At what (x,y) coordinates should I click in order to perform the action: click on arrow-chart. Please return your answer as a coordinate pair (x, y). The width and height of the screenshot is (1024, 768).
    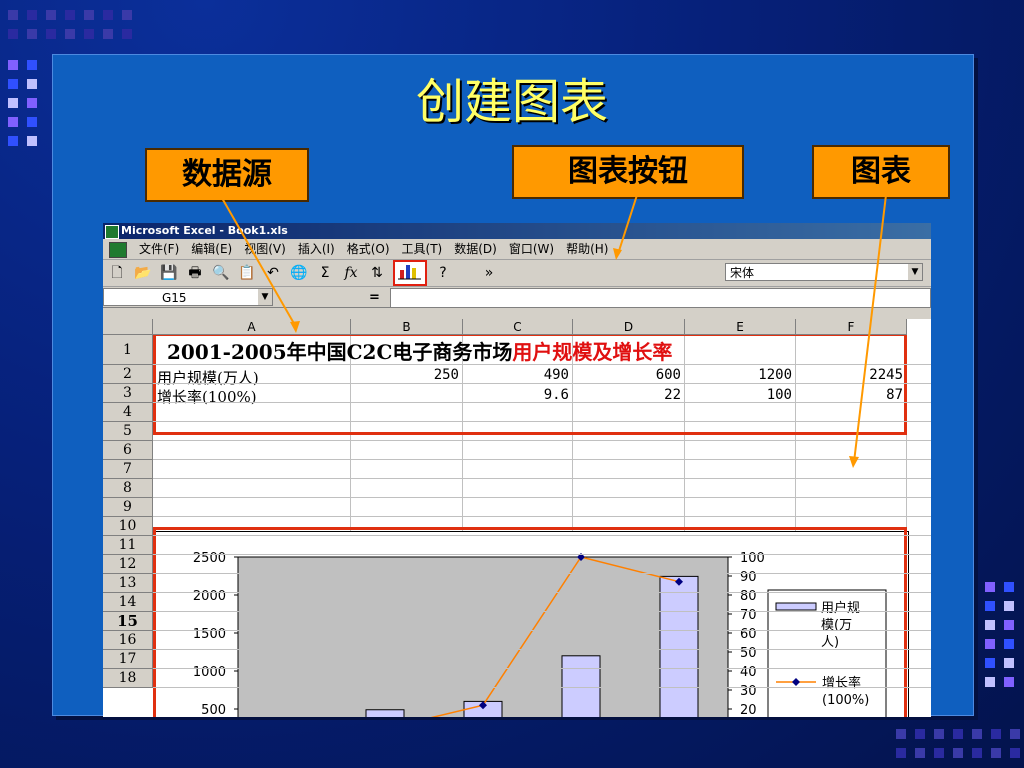
    Looking at the image, I should click on (870, 328).